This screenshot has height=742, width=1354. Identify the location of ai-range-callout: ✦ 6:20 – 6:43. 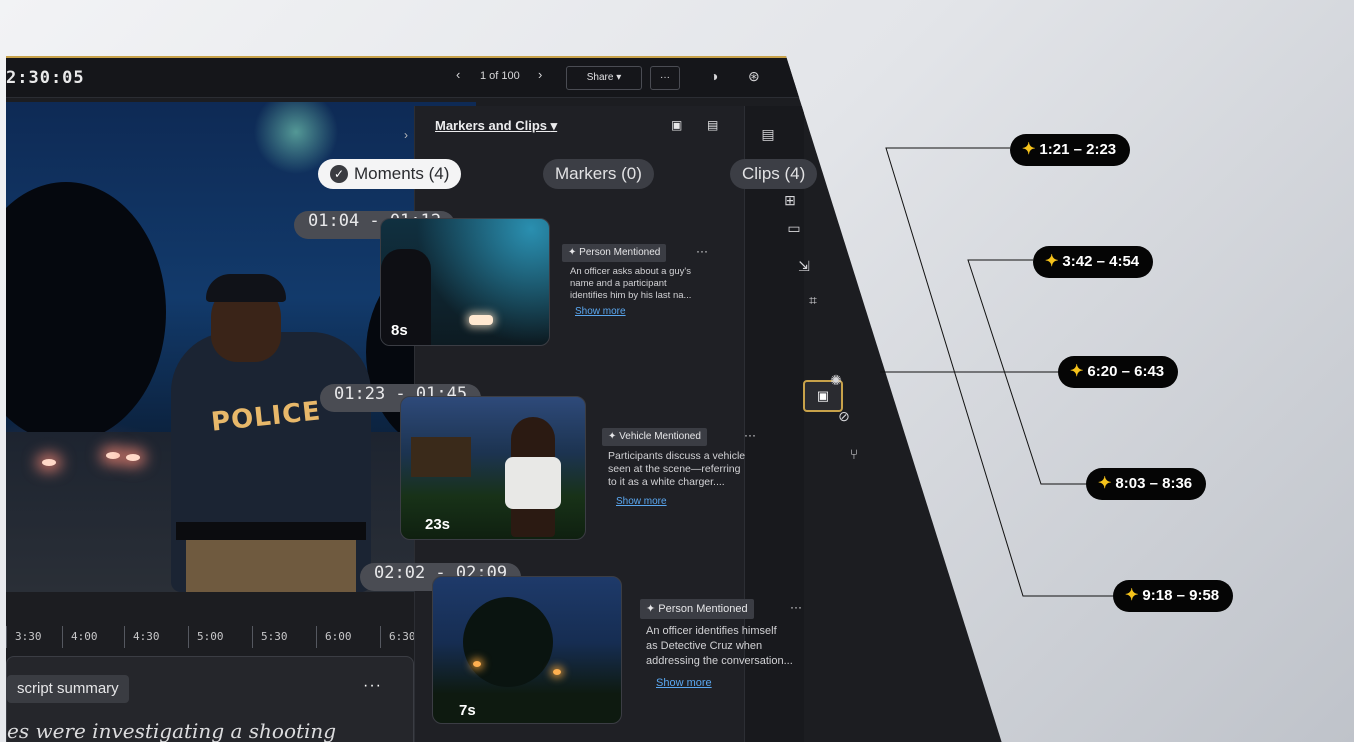
(1118, 372).